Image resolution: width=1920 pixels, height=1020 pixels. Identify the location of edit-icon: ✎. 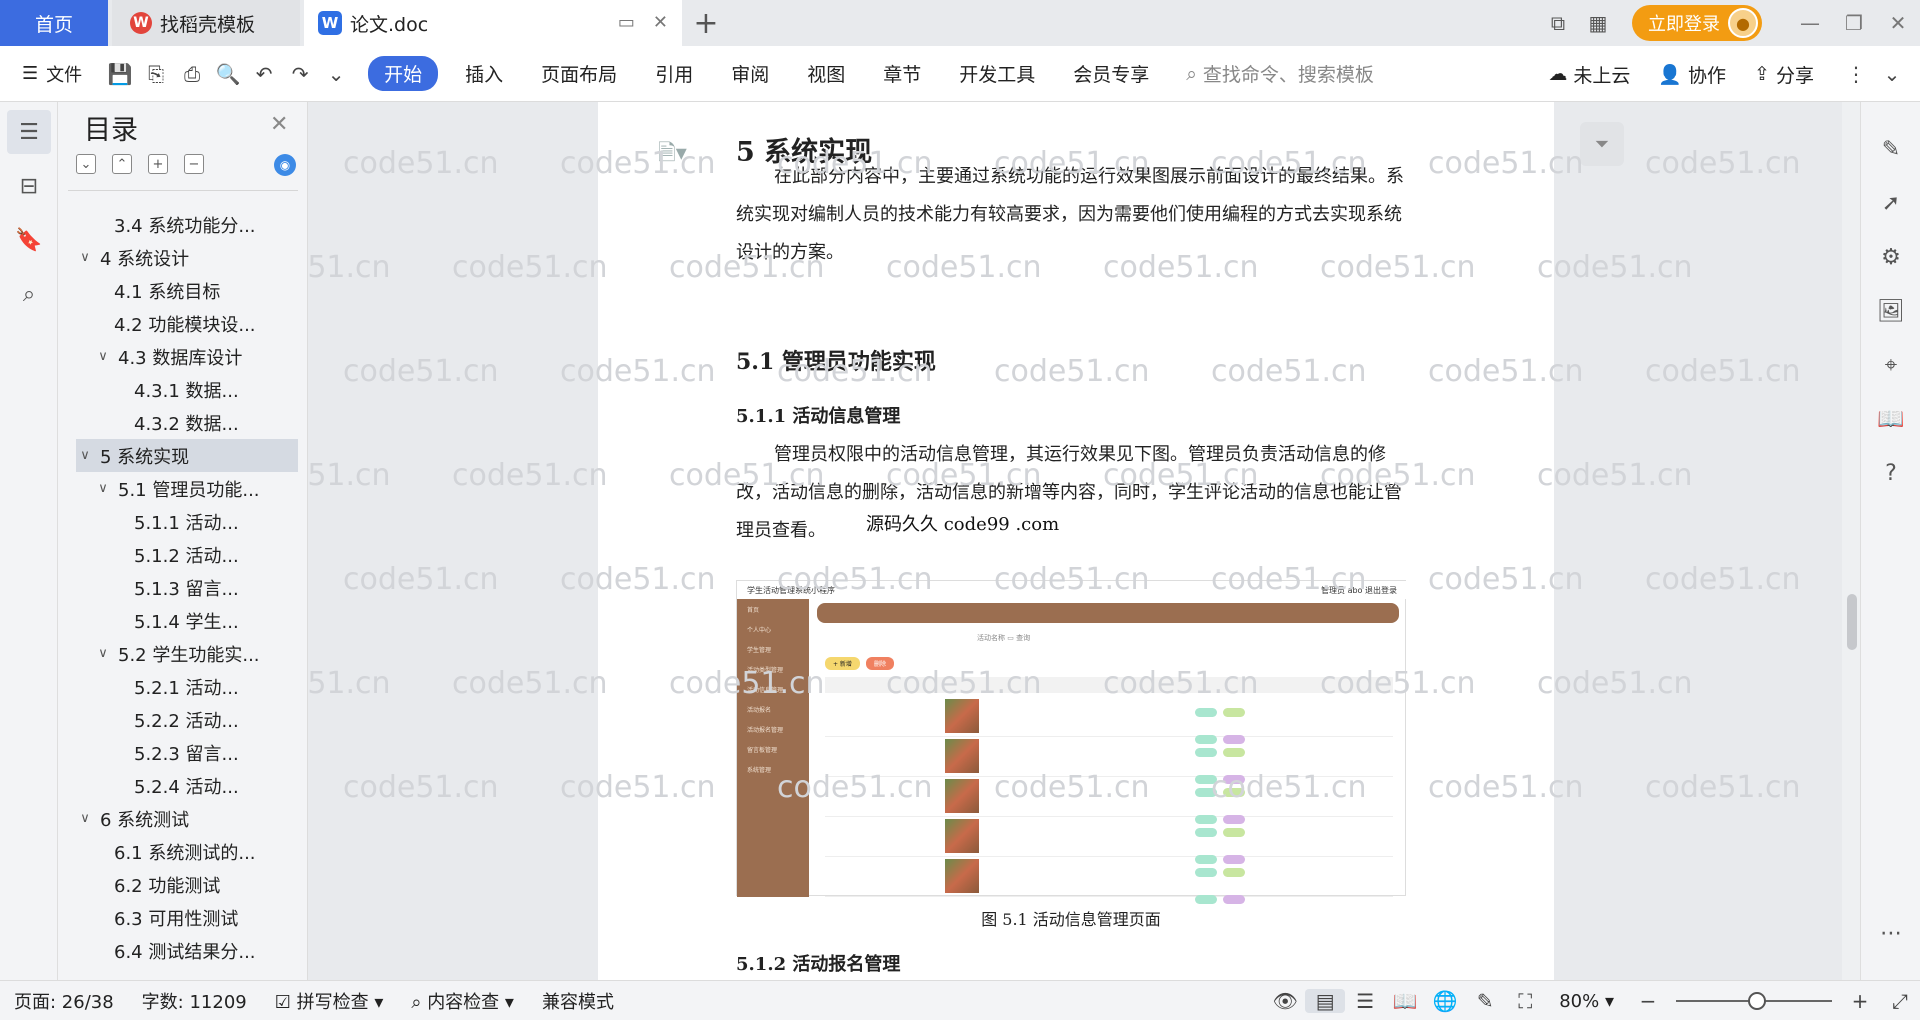
(1890, 149).